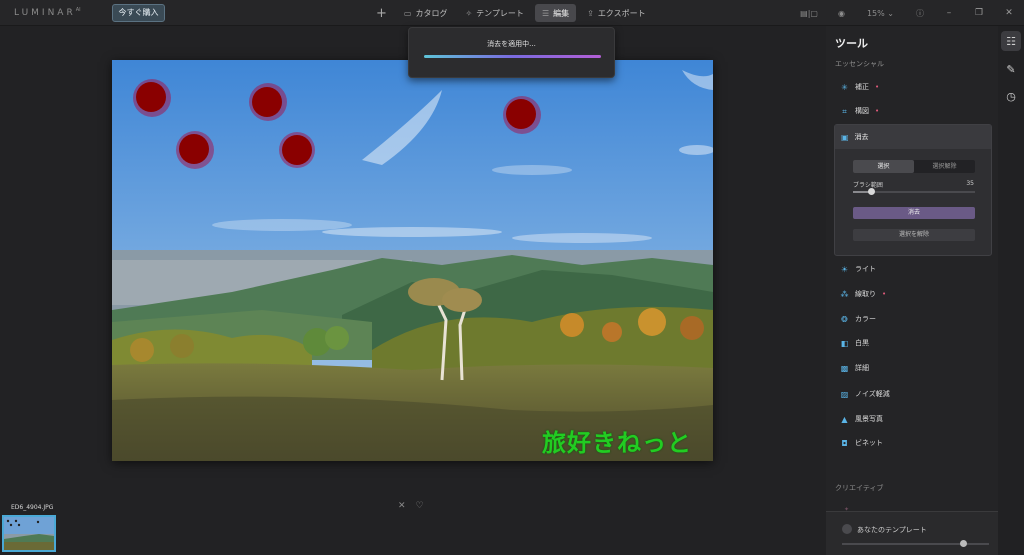 The height and width of the screenshot is (555, 1024). I want to click on template-amount-slider, so click(915, 543).